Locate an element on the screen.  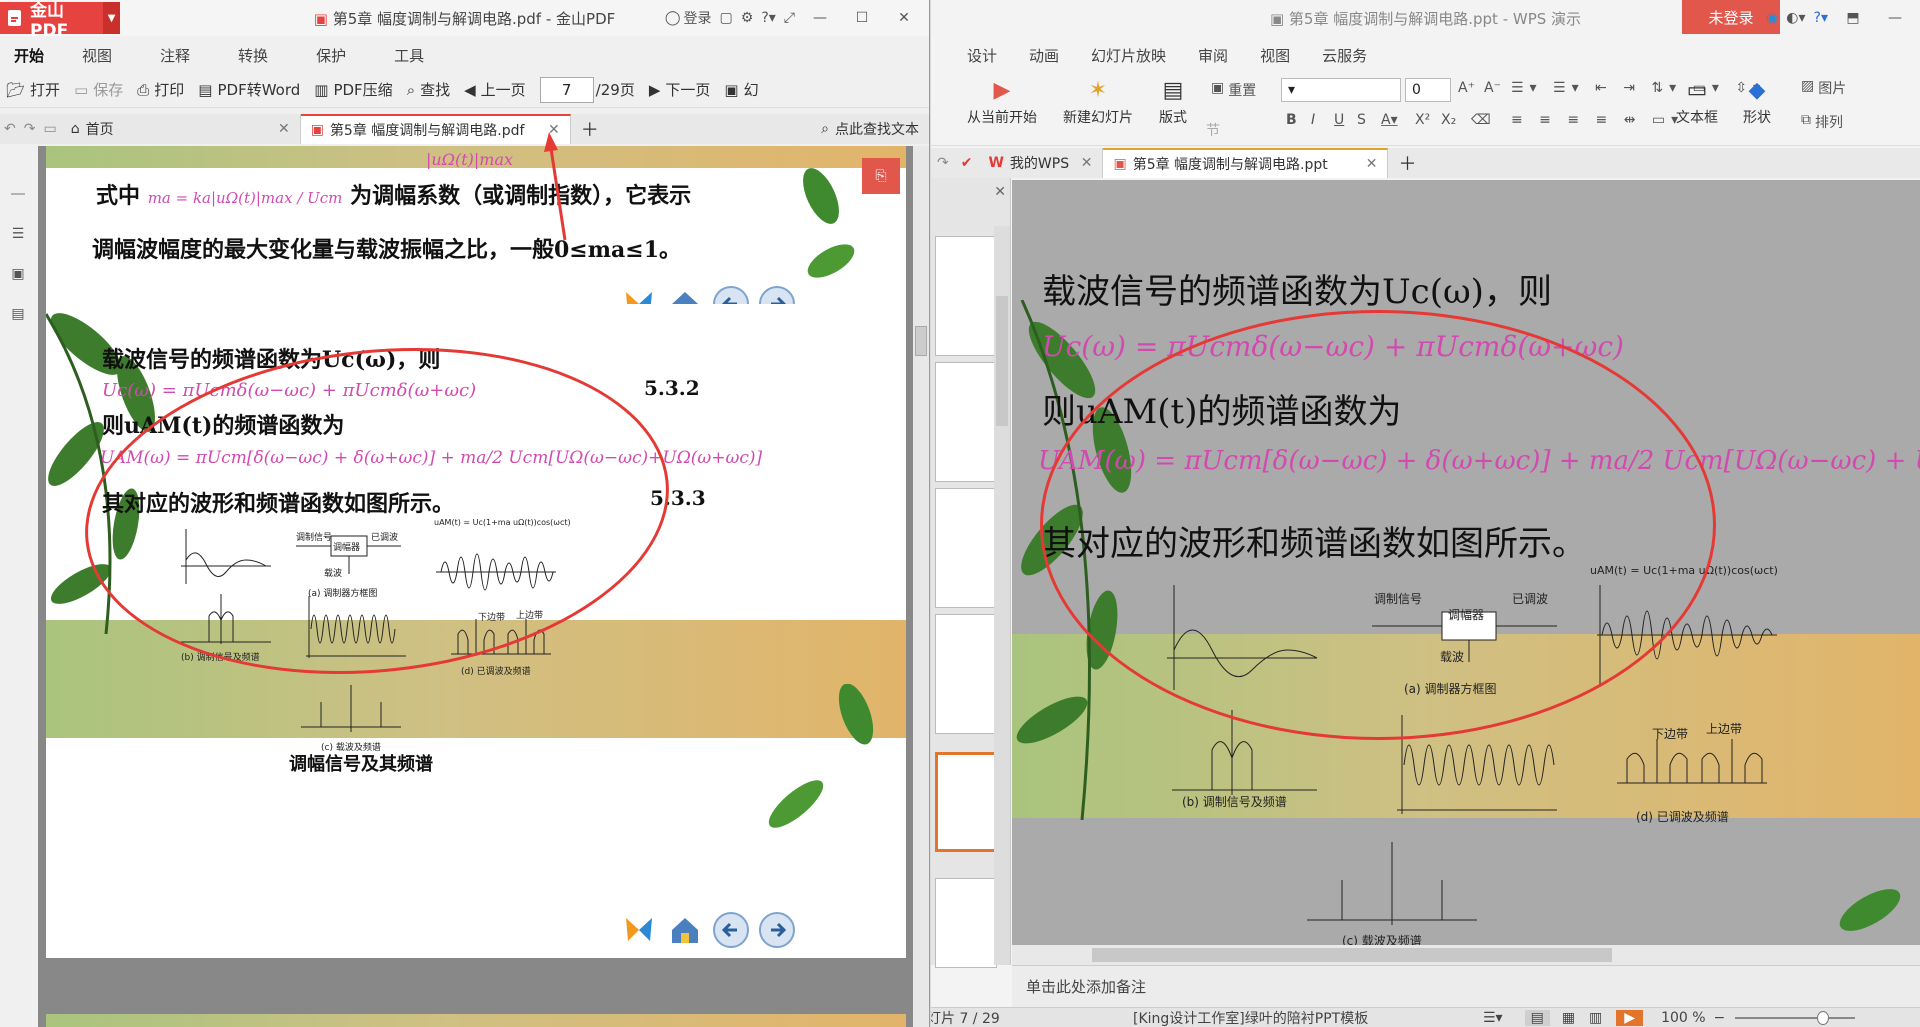
home-nav-icon is located at coordinates (685, 930).